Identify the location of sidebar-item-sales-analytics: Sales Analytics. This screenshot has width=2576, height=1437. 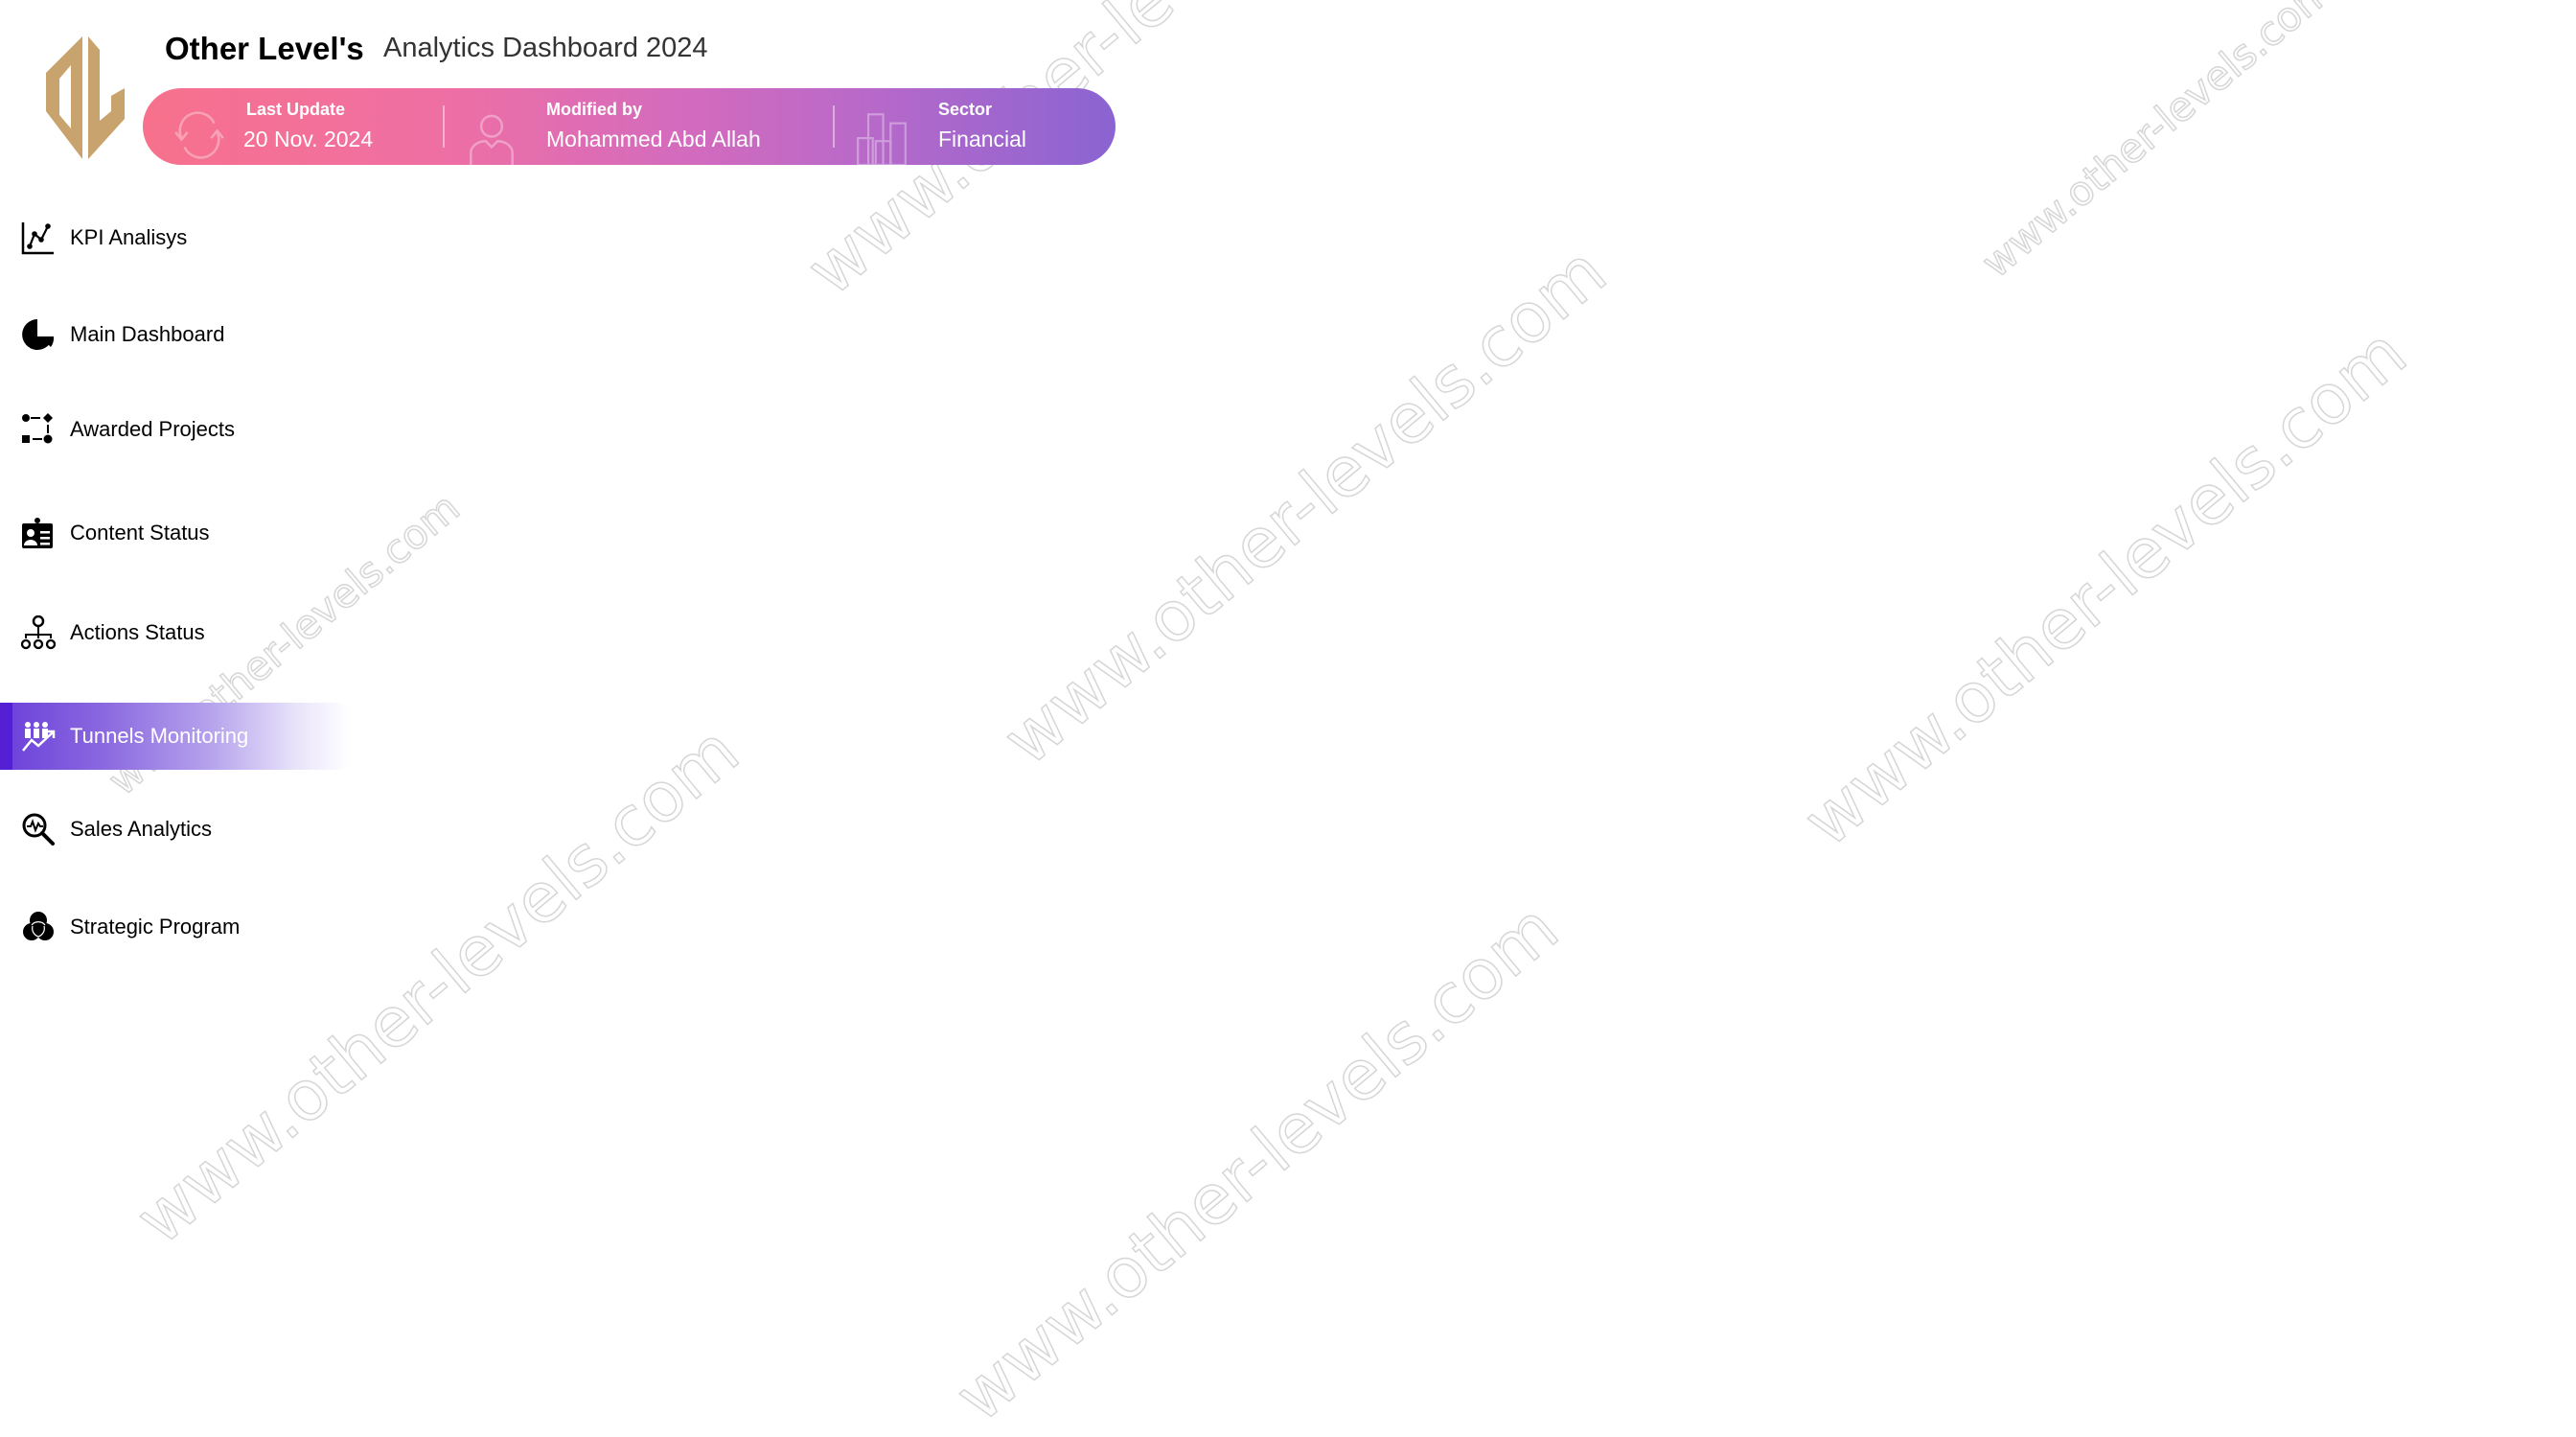
(175, 829).